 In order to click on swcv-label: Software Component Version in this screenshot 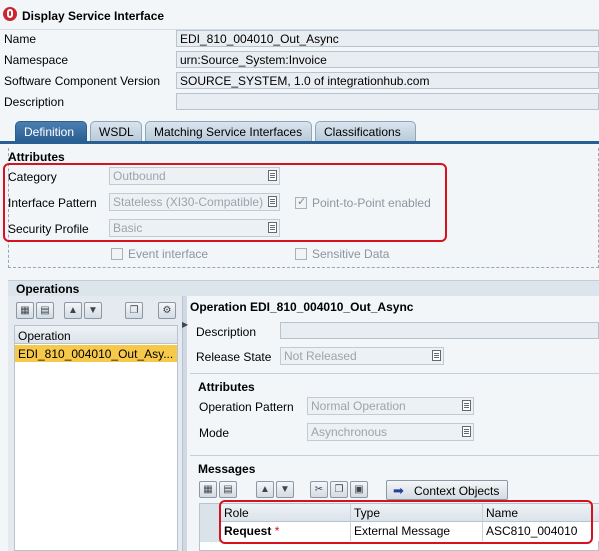, I will do `click(82, 81)`.